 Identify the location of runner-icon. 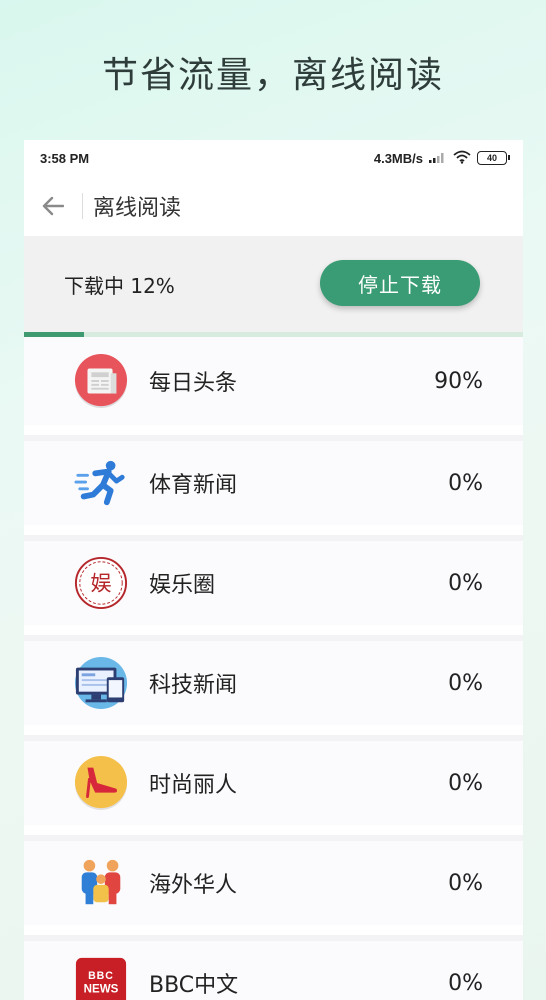
(101, 483).